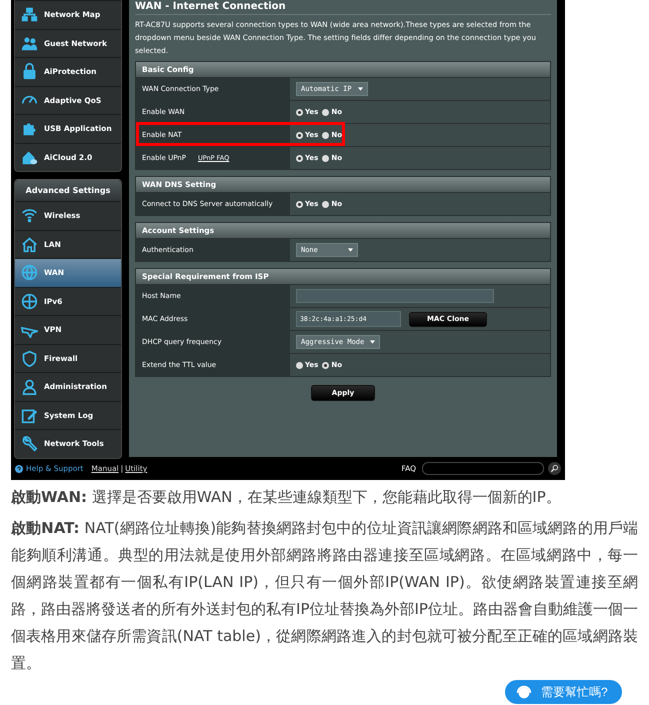 The width and height of the screenshot is (649, 705). What do you see at coordinates (29, 100) in the screenshot?
I see `gauge-icon` at bounding box center [29, 100].